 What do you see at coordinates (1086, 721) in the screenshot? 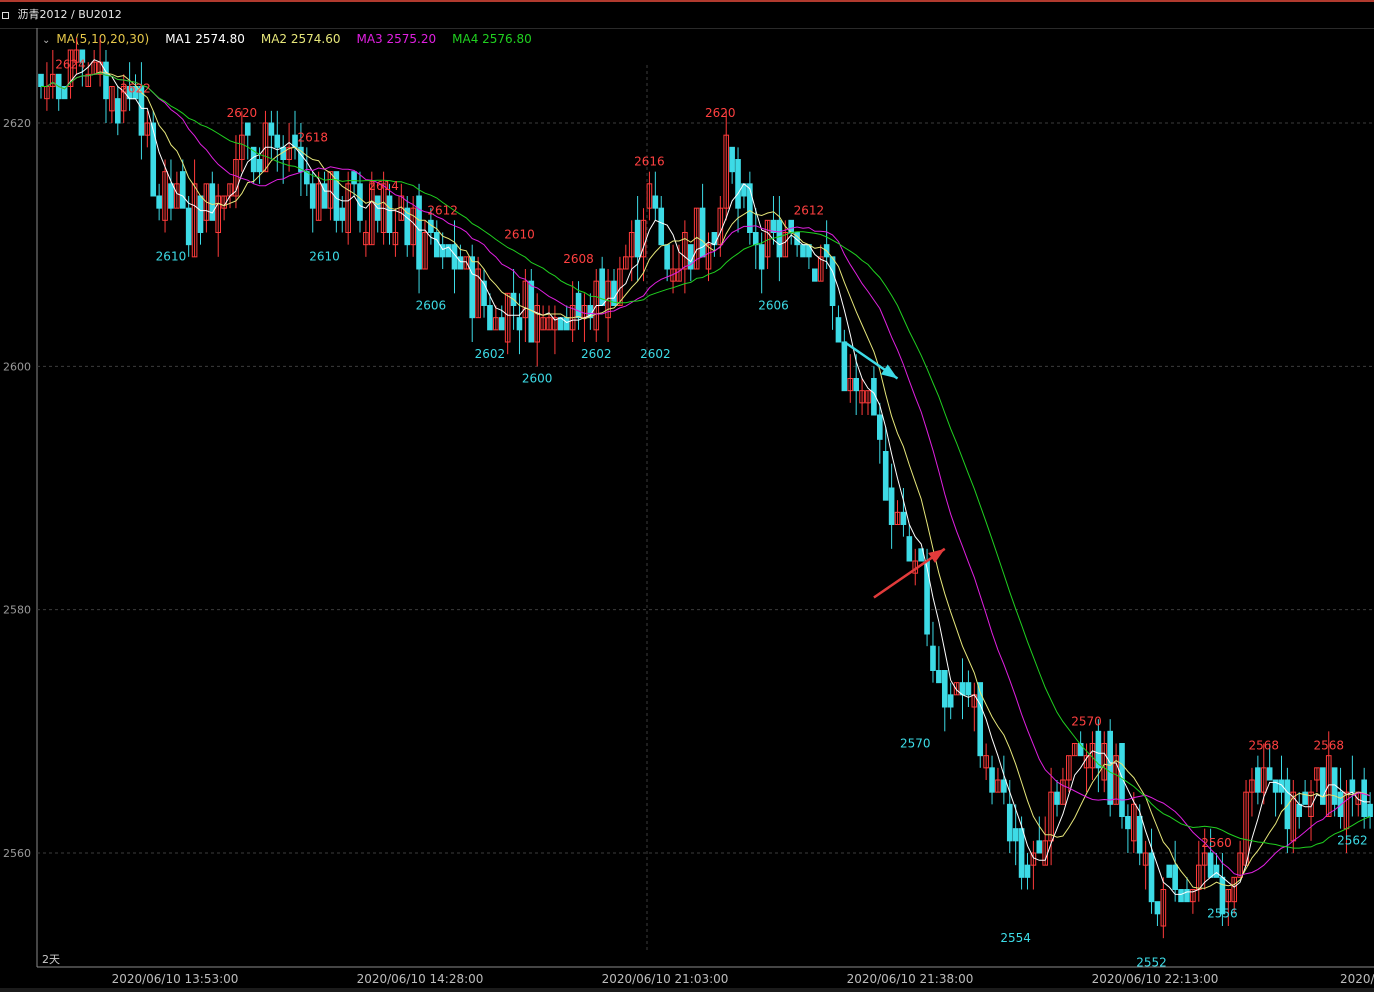
I see `high-annotation: 2570` at bounding box center [1086, 721].